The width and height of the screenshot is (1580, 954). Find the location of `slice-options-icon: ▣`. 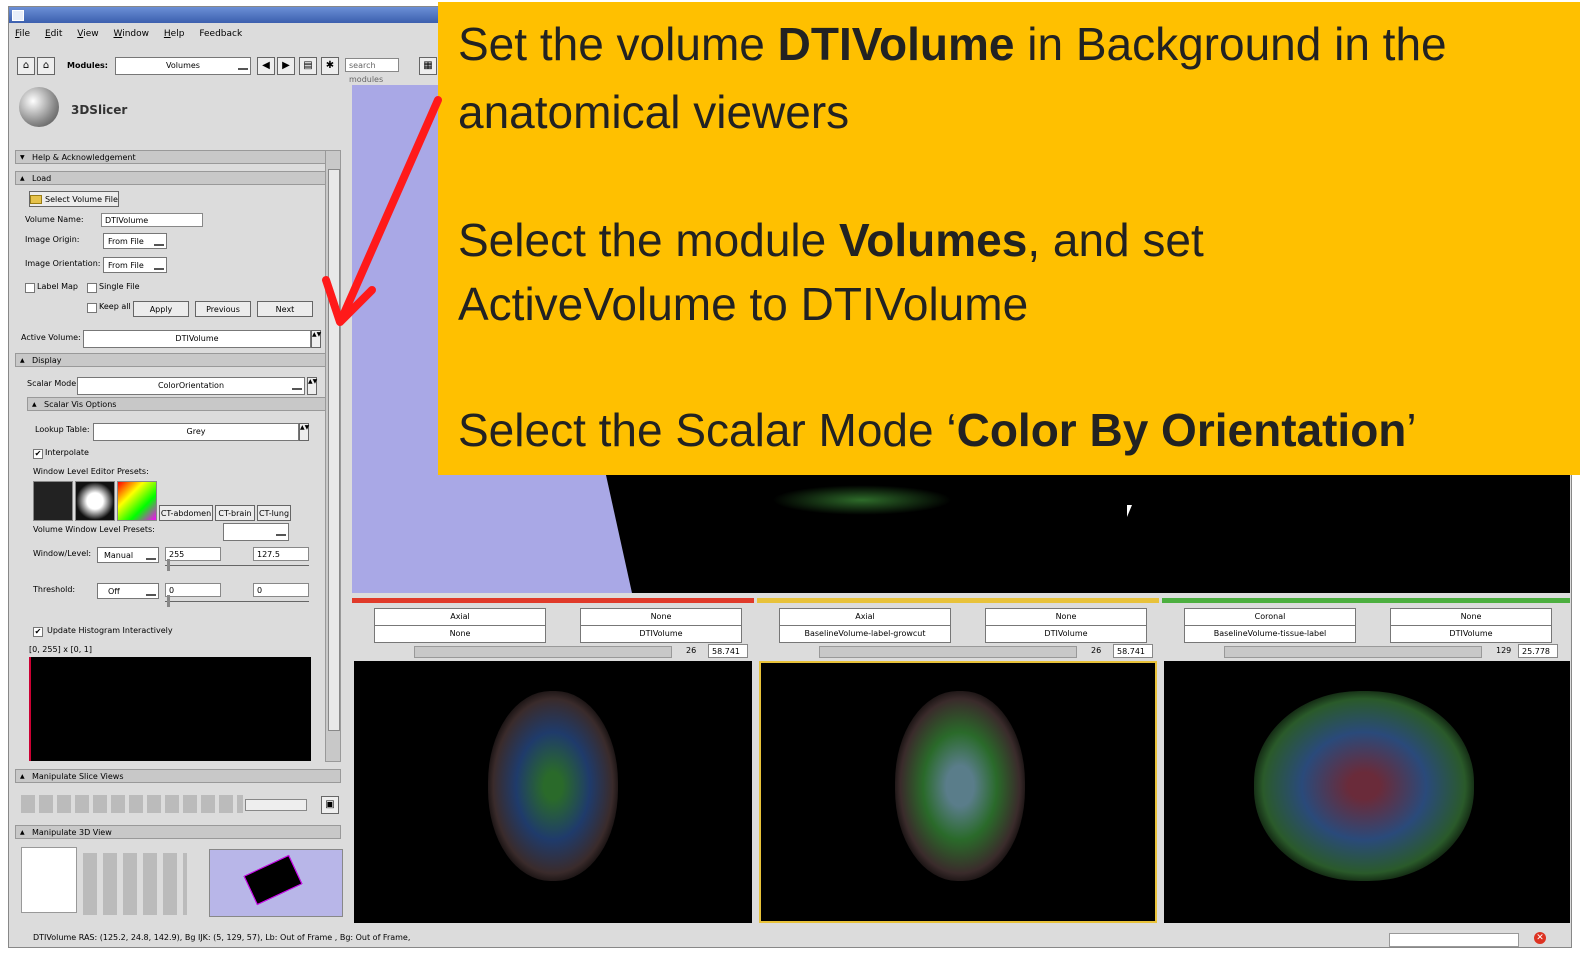

slice-options-icon: ▣ is located at coordinates (330, 805).